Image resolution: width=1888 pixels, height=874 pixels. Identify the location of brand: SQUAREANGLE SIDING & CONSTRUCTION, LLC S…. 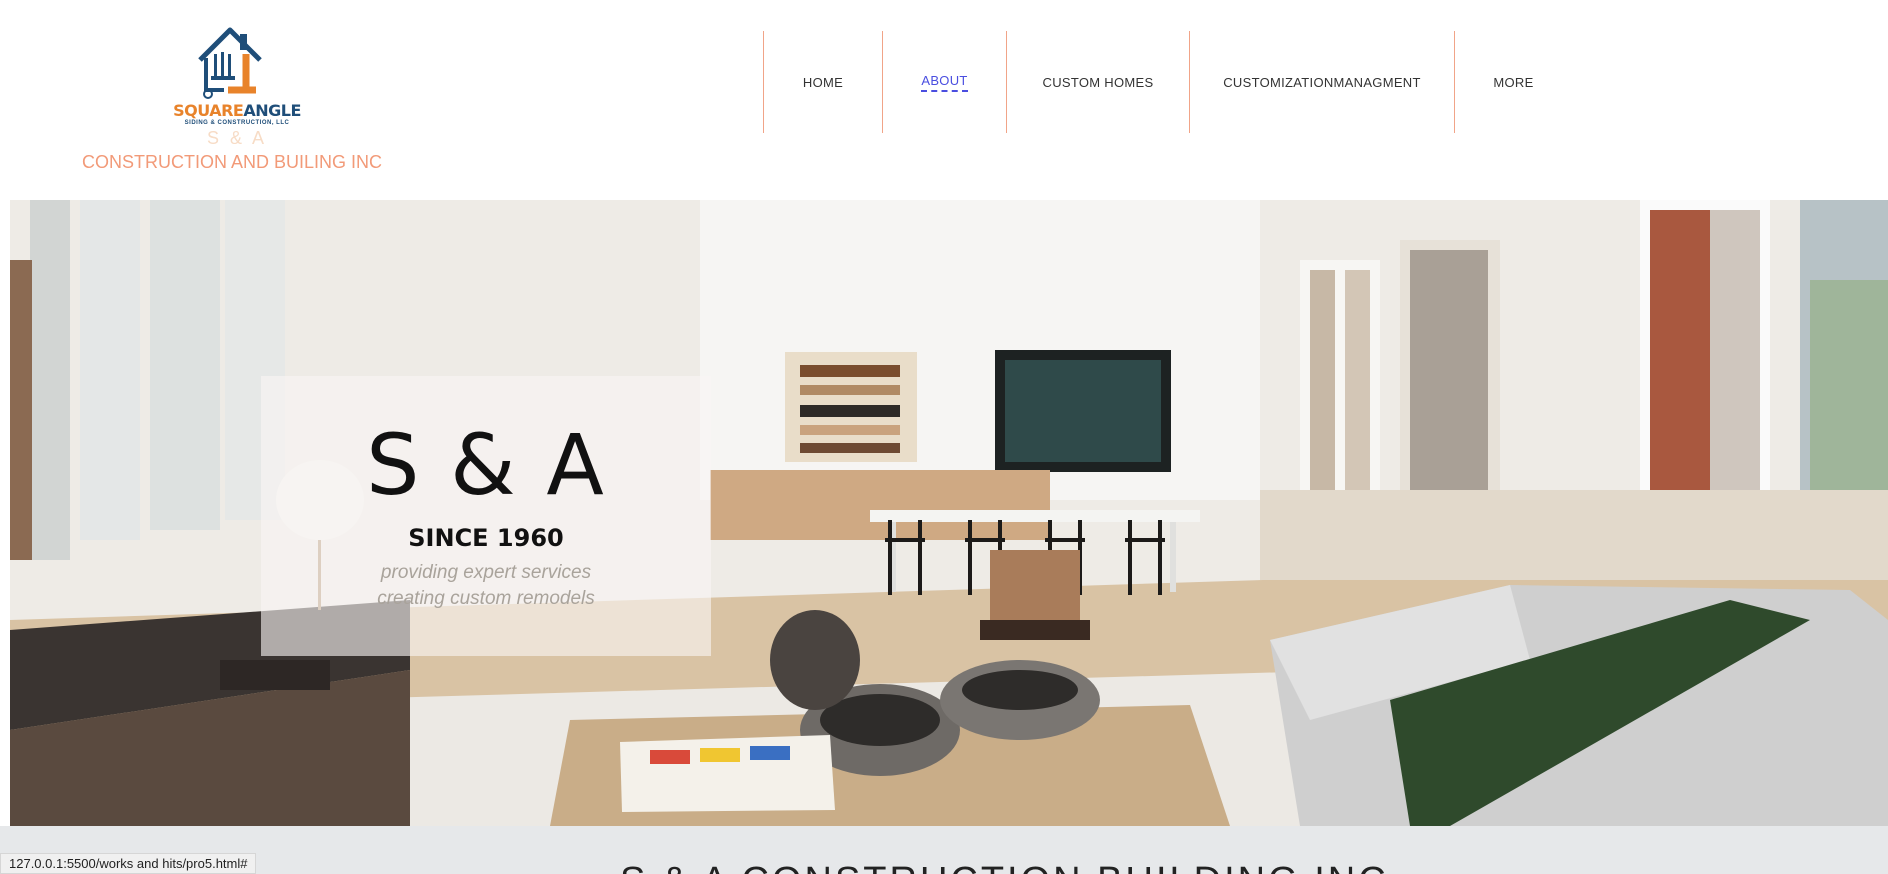
(232, 104).